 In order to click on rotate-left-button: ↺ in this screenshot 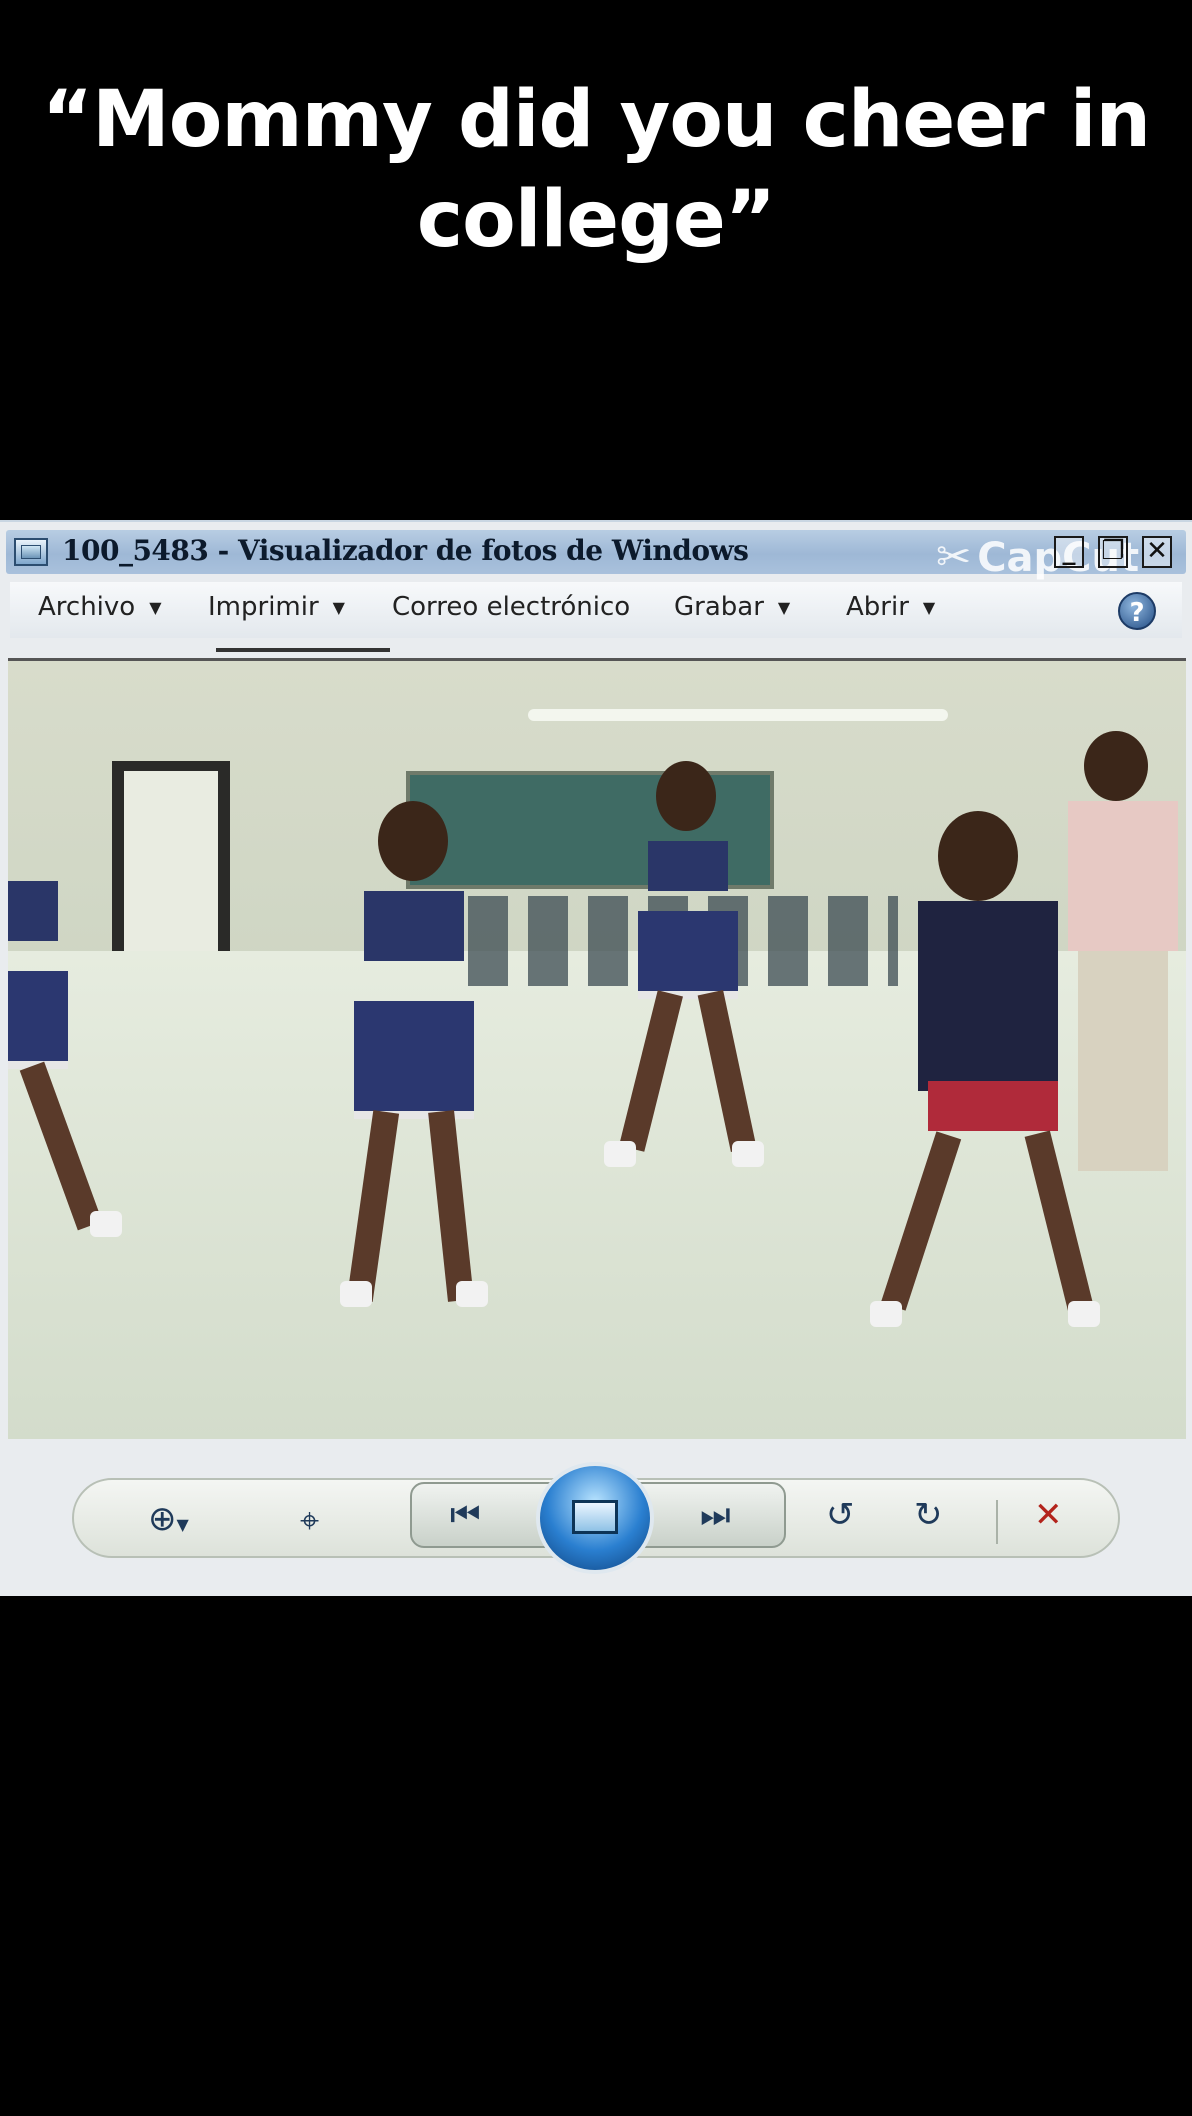, I will do `click(840, 1515)`.